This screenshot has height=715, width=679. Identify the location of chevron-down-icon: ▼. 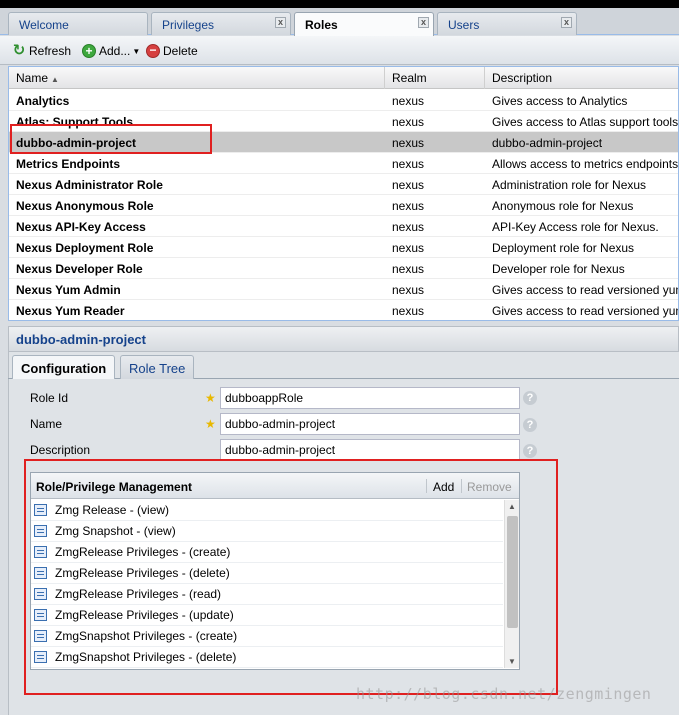
(136, 51).